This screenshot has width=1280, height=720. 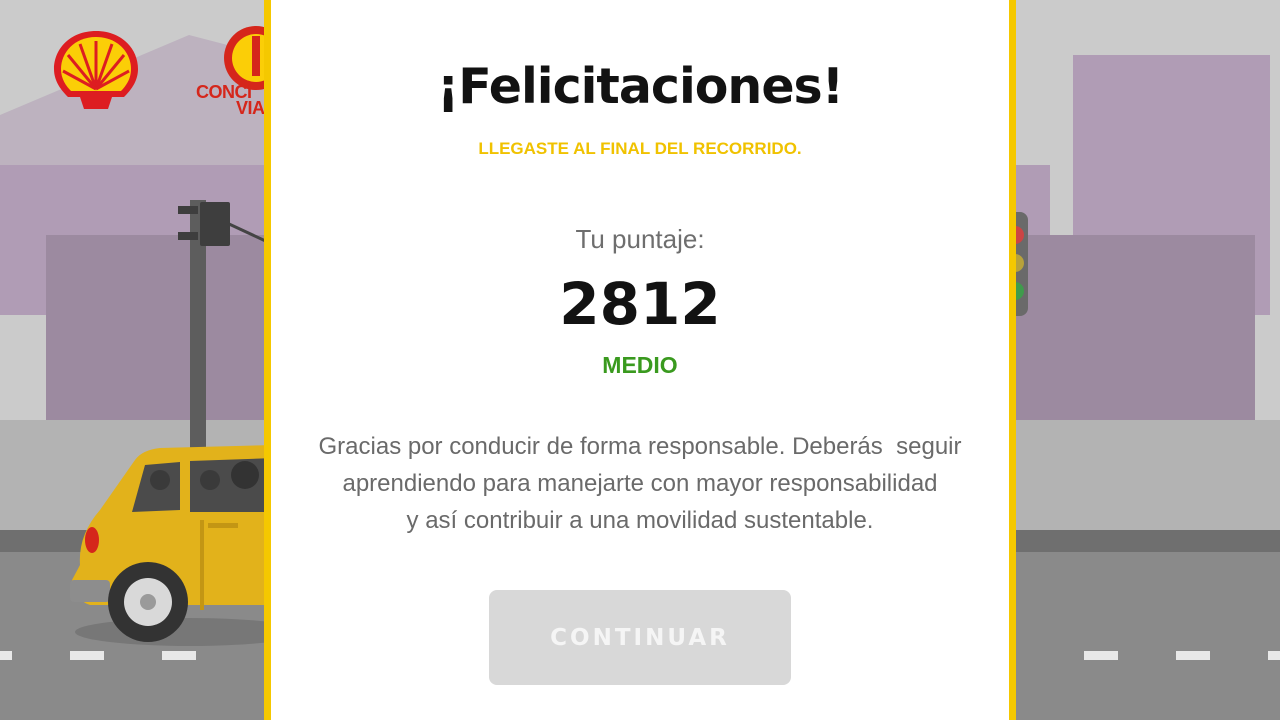 I want to click on score-level: MEDIO, so click(x=640, y=365).